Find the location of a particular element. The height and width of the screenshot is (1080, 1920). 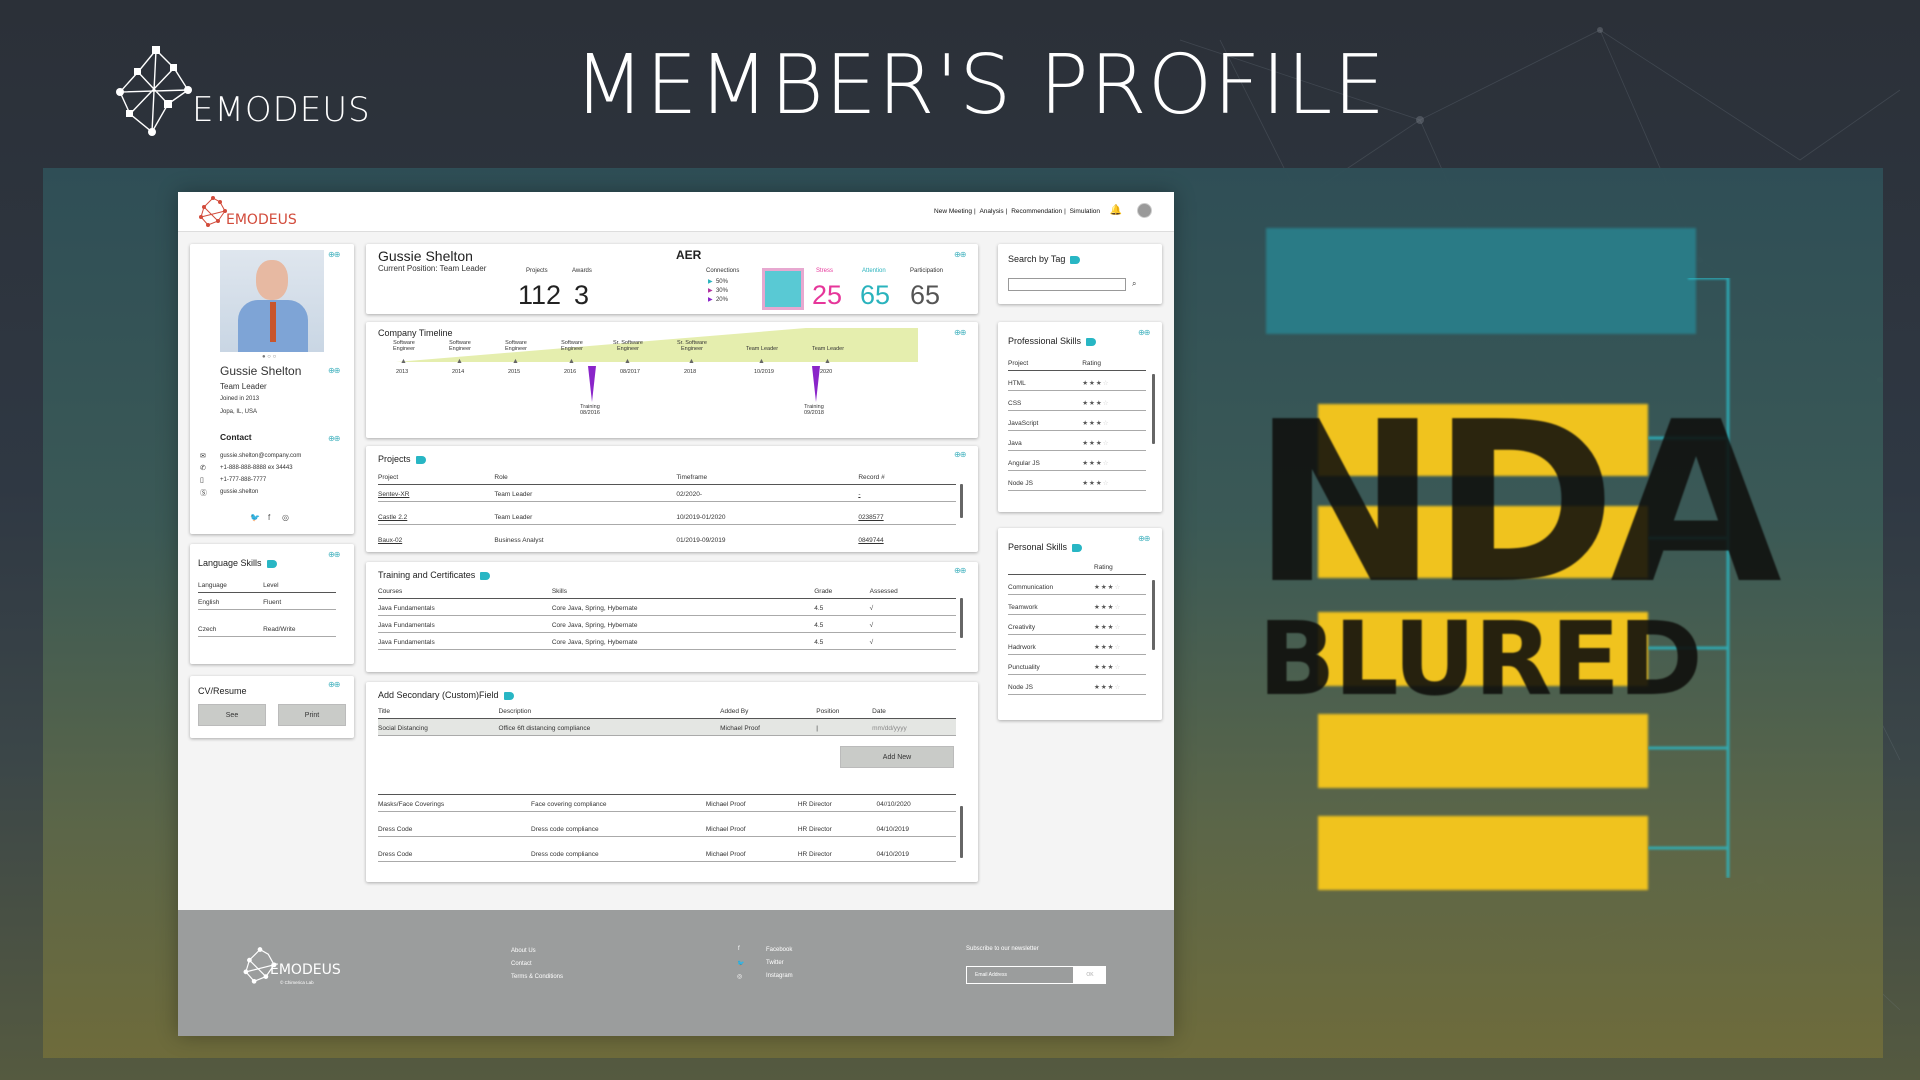

title-input: Social Distancing is located at coordinates (438, 727).